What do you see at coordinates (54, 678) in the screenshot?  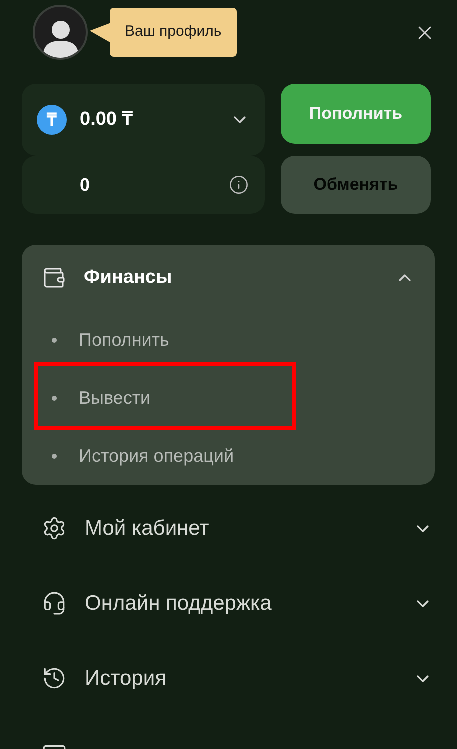 I see `clock-icon` at bounding box center [54, 678].